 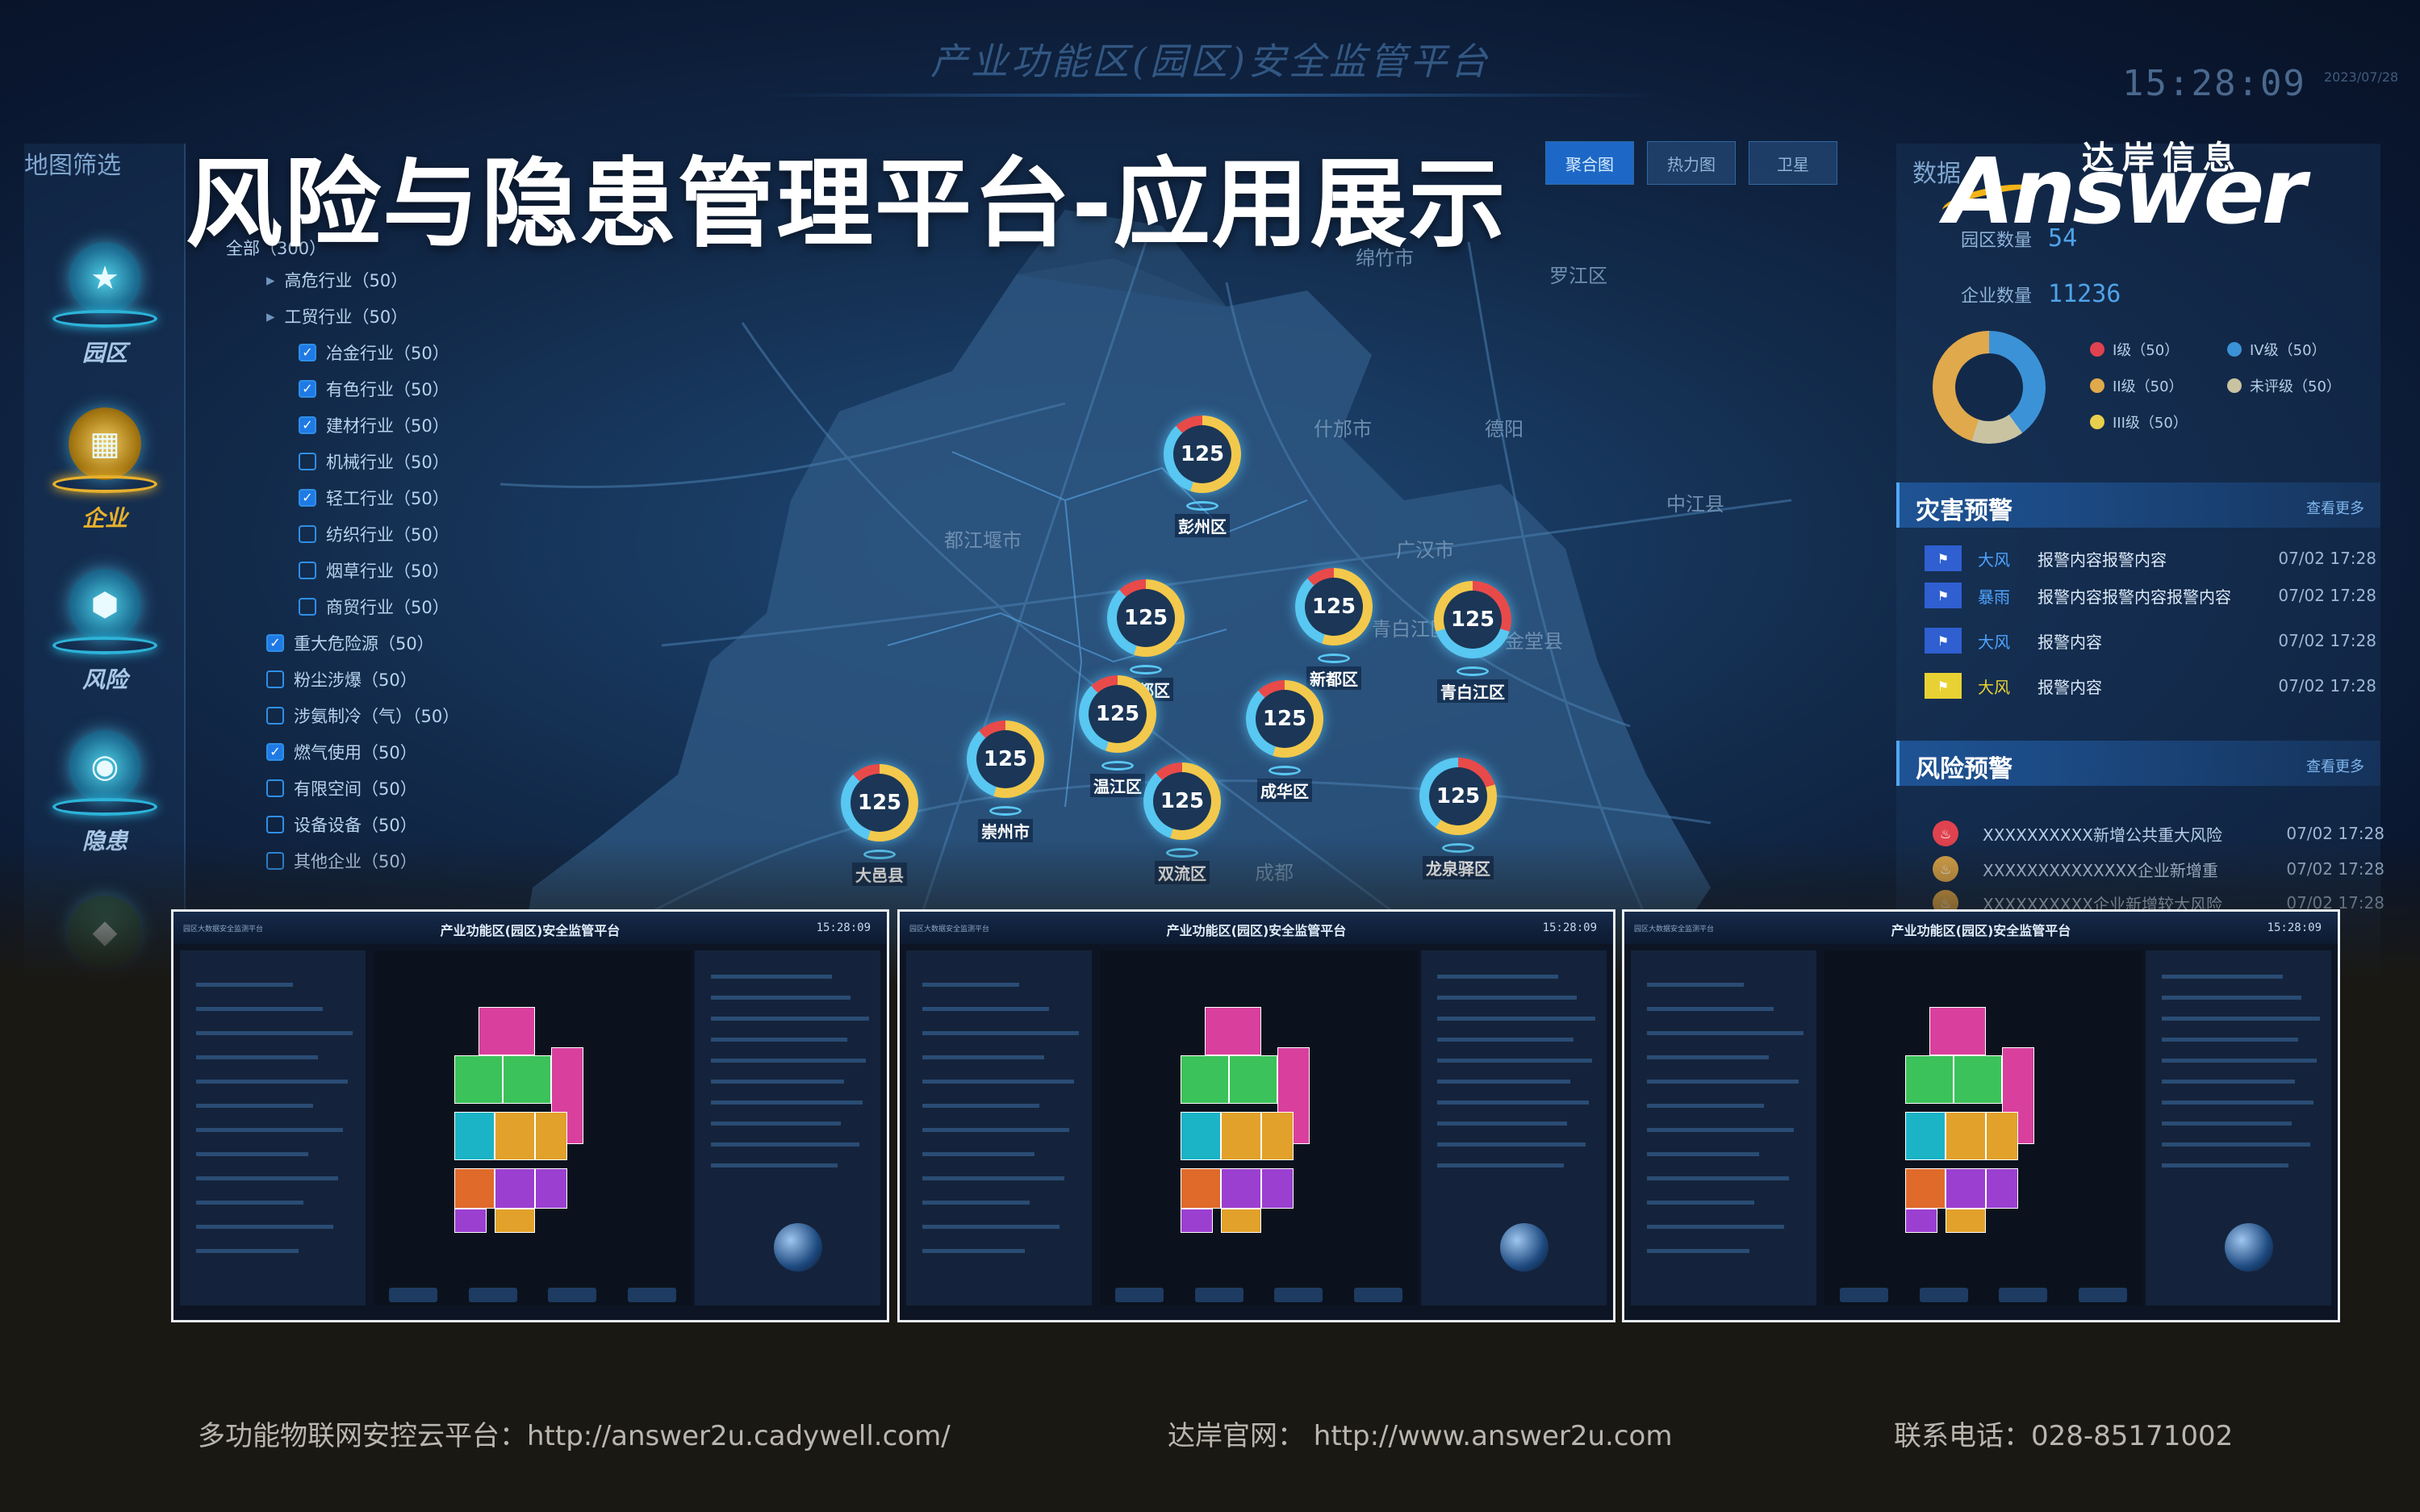 What do you see at coordinates (2148, 386) in the screenshot?
I see `legend-label: II级（50）` at bounding box center [2148, 386].